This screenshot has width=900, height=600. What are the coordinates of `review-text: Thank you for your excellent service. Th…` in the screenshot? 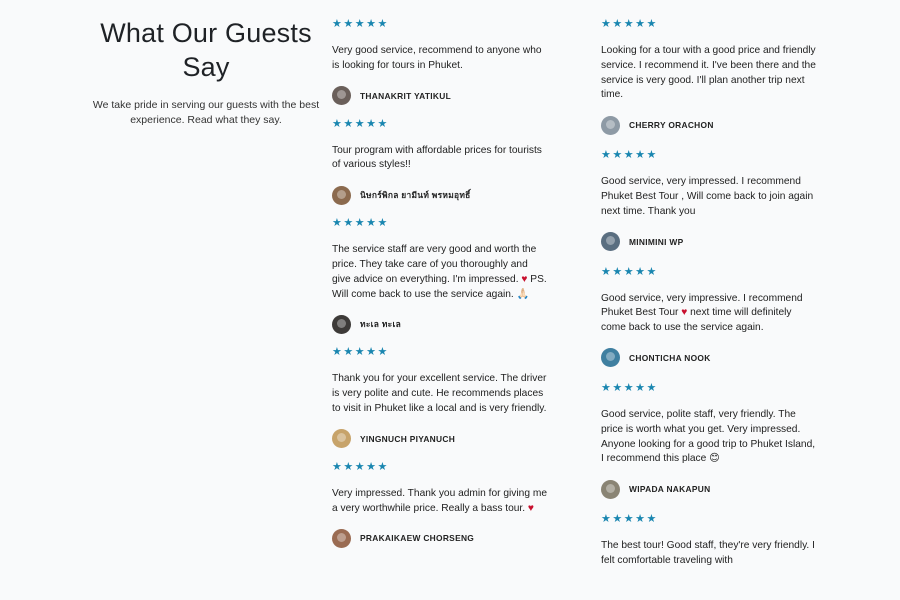 It's located at (439, 393).